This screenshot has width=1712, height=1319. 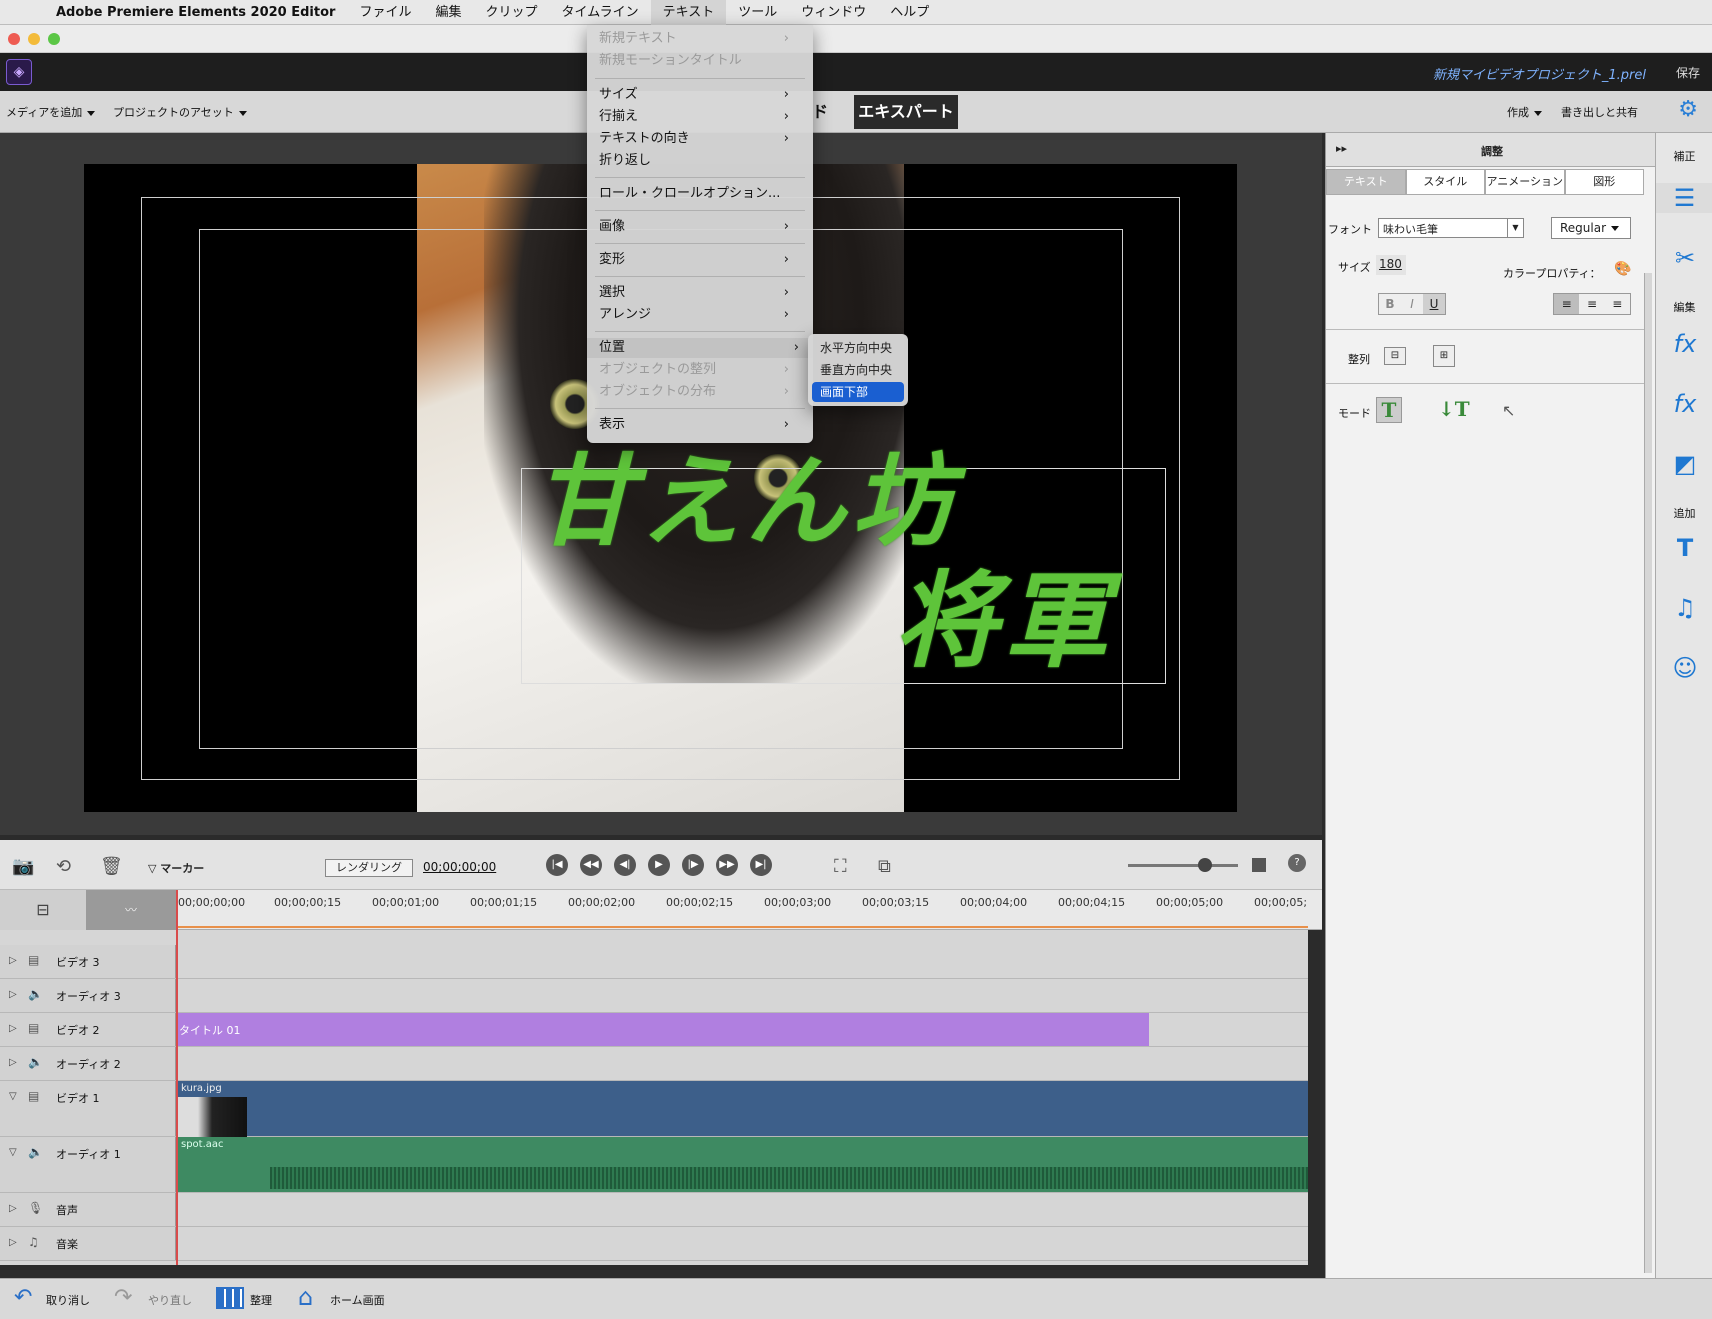 What do you see at coordinates (1591, 228) in the screenshot?
I see `font-style-select: Regular` at bounding box center [1591, 228].